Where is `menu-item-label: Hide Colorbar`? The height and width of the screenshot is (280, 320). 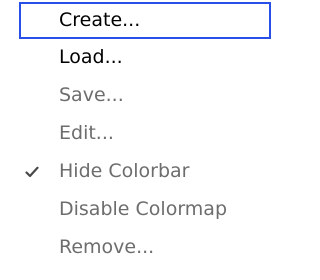
menu-item-label: Hide Colorbar is located at coordinates (124, 171).